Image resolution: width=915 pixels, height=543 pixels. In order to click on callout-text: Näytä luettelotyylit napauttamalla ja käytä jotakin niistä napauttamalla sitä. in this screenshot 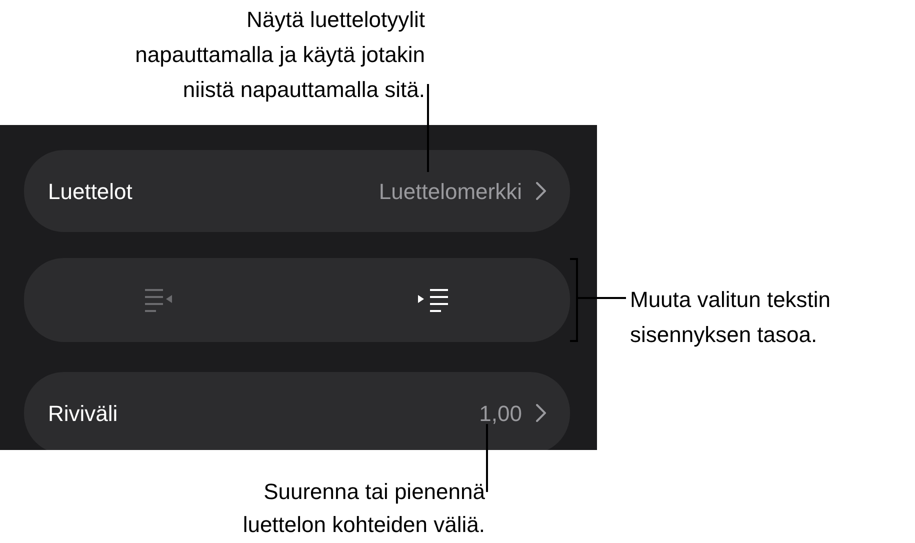, I will do `click(280, 55)`.